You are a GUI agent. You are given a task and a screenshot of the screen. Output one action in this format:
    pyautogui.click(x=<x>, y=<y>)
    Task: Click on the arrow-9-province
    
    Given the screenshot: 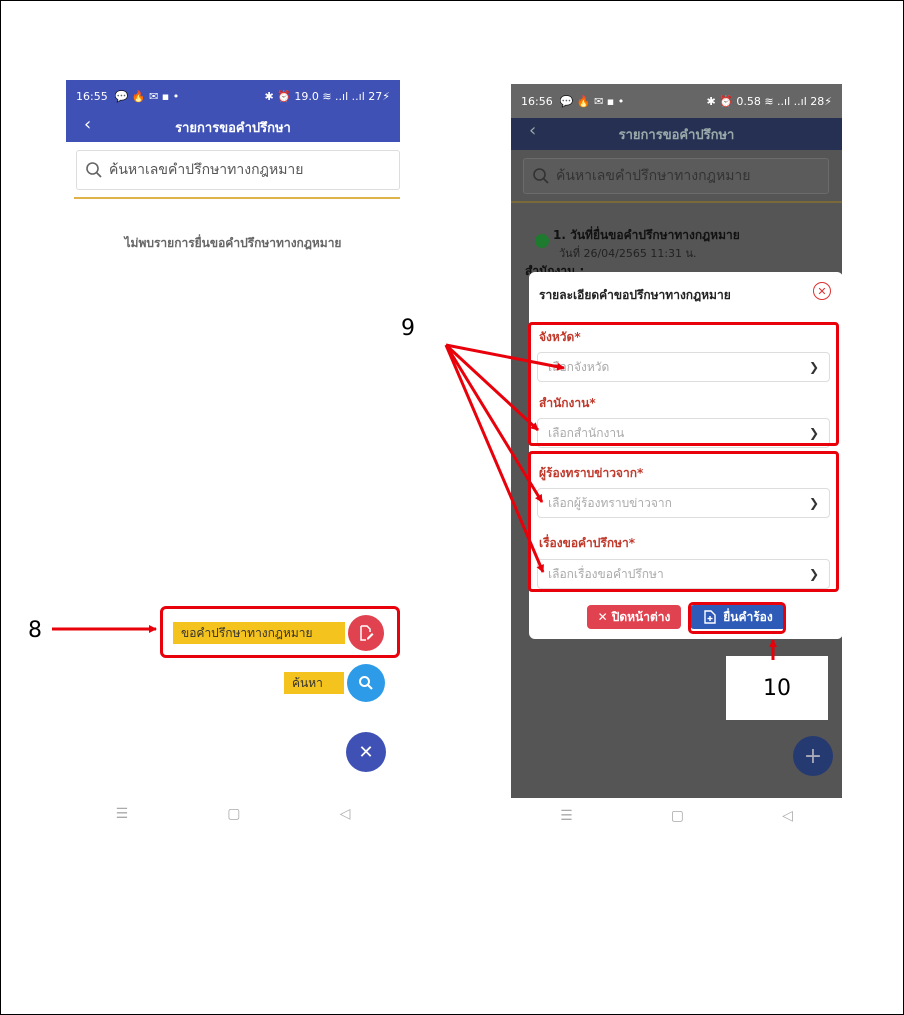 What is the action you would take?
    pyautogui.click(x=505, y=357)
    